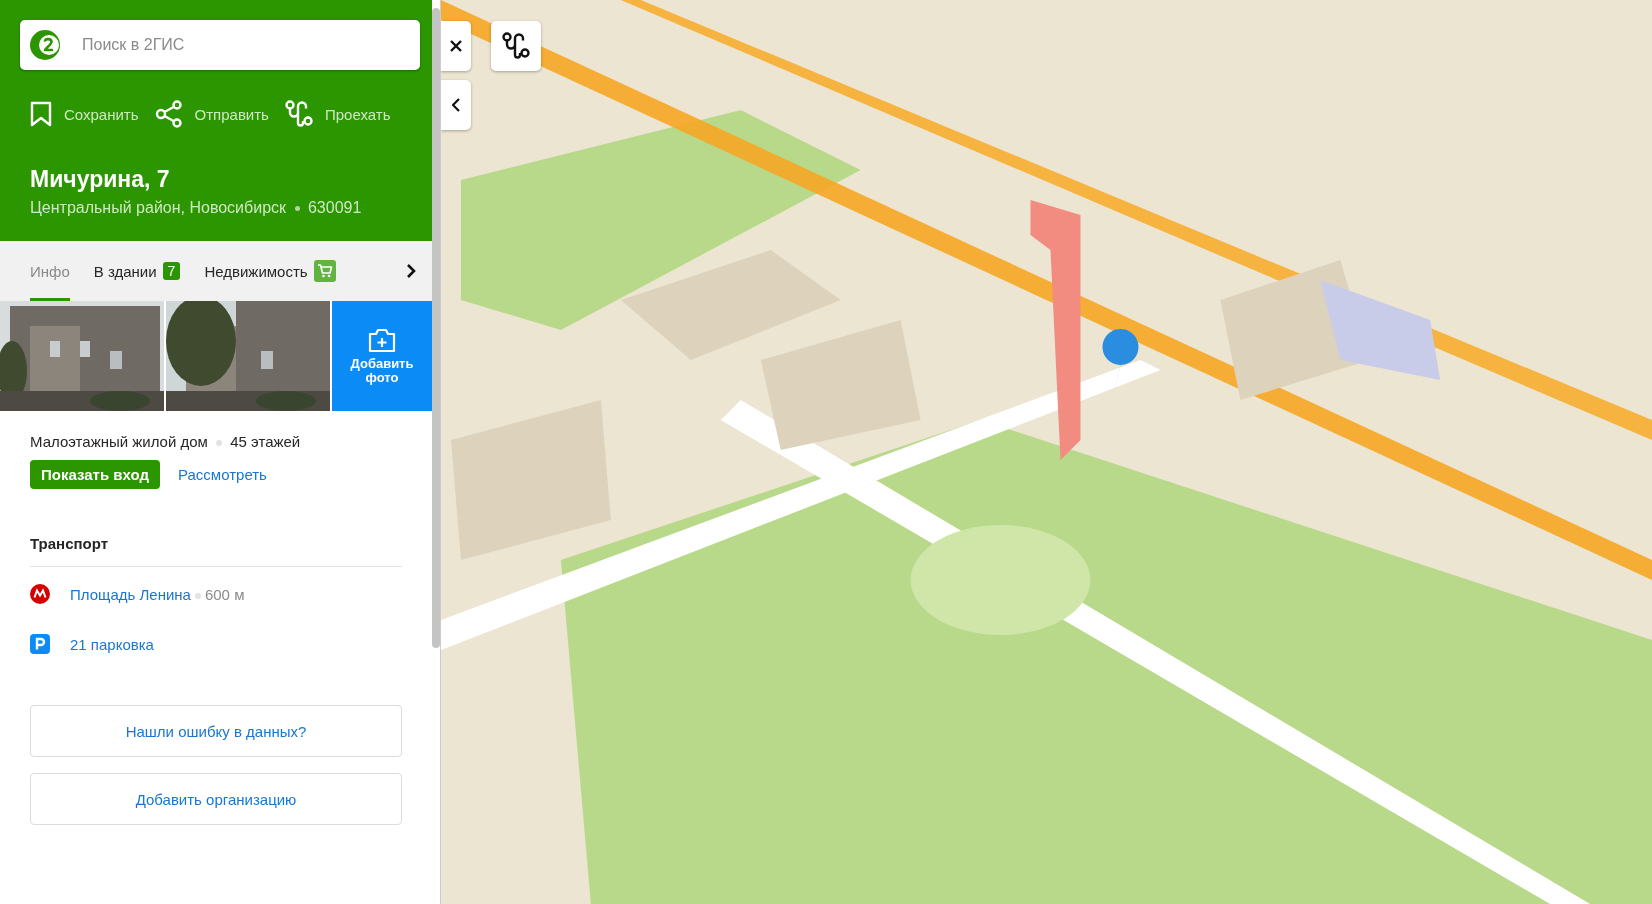 The height and width of the screenshot is (904, 1652). What do you see at coordinates (130, 594) in the screenshot?
I see `transport-link: Площадь Ленина` at bounding box center [130, 594].